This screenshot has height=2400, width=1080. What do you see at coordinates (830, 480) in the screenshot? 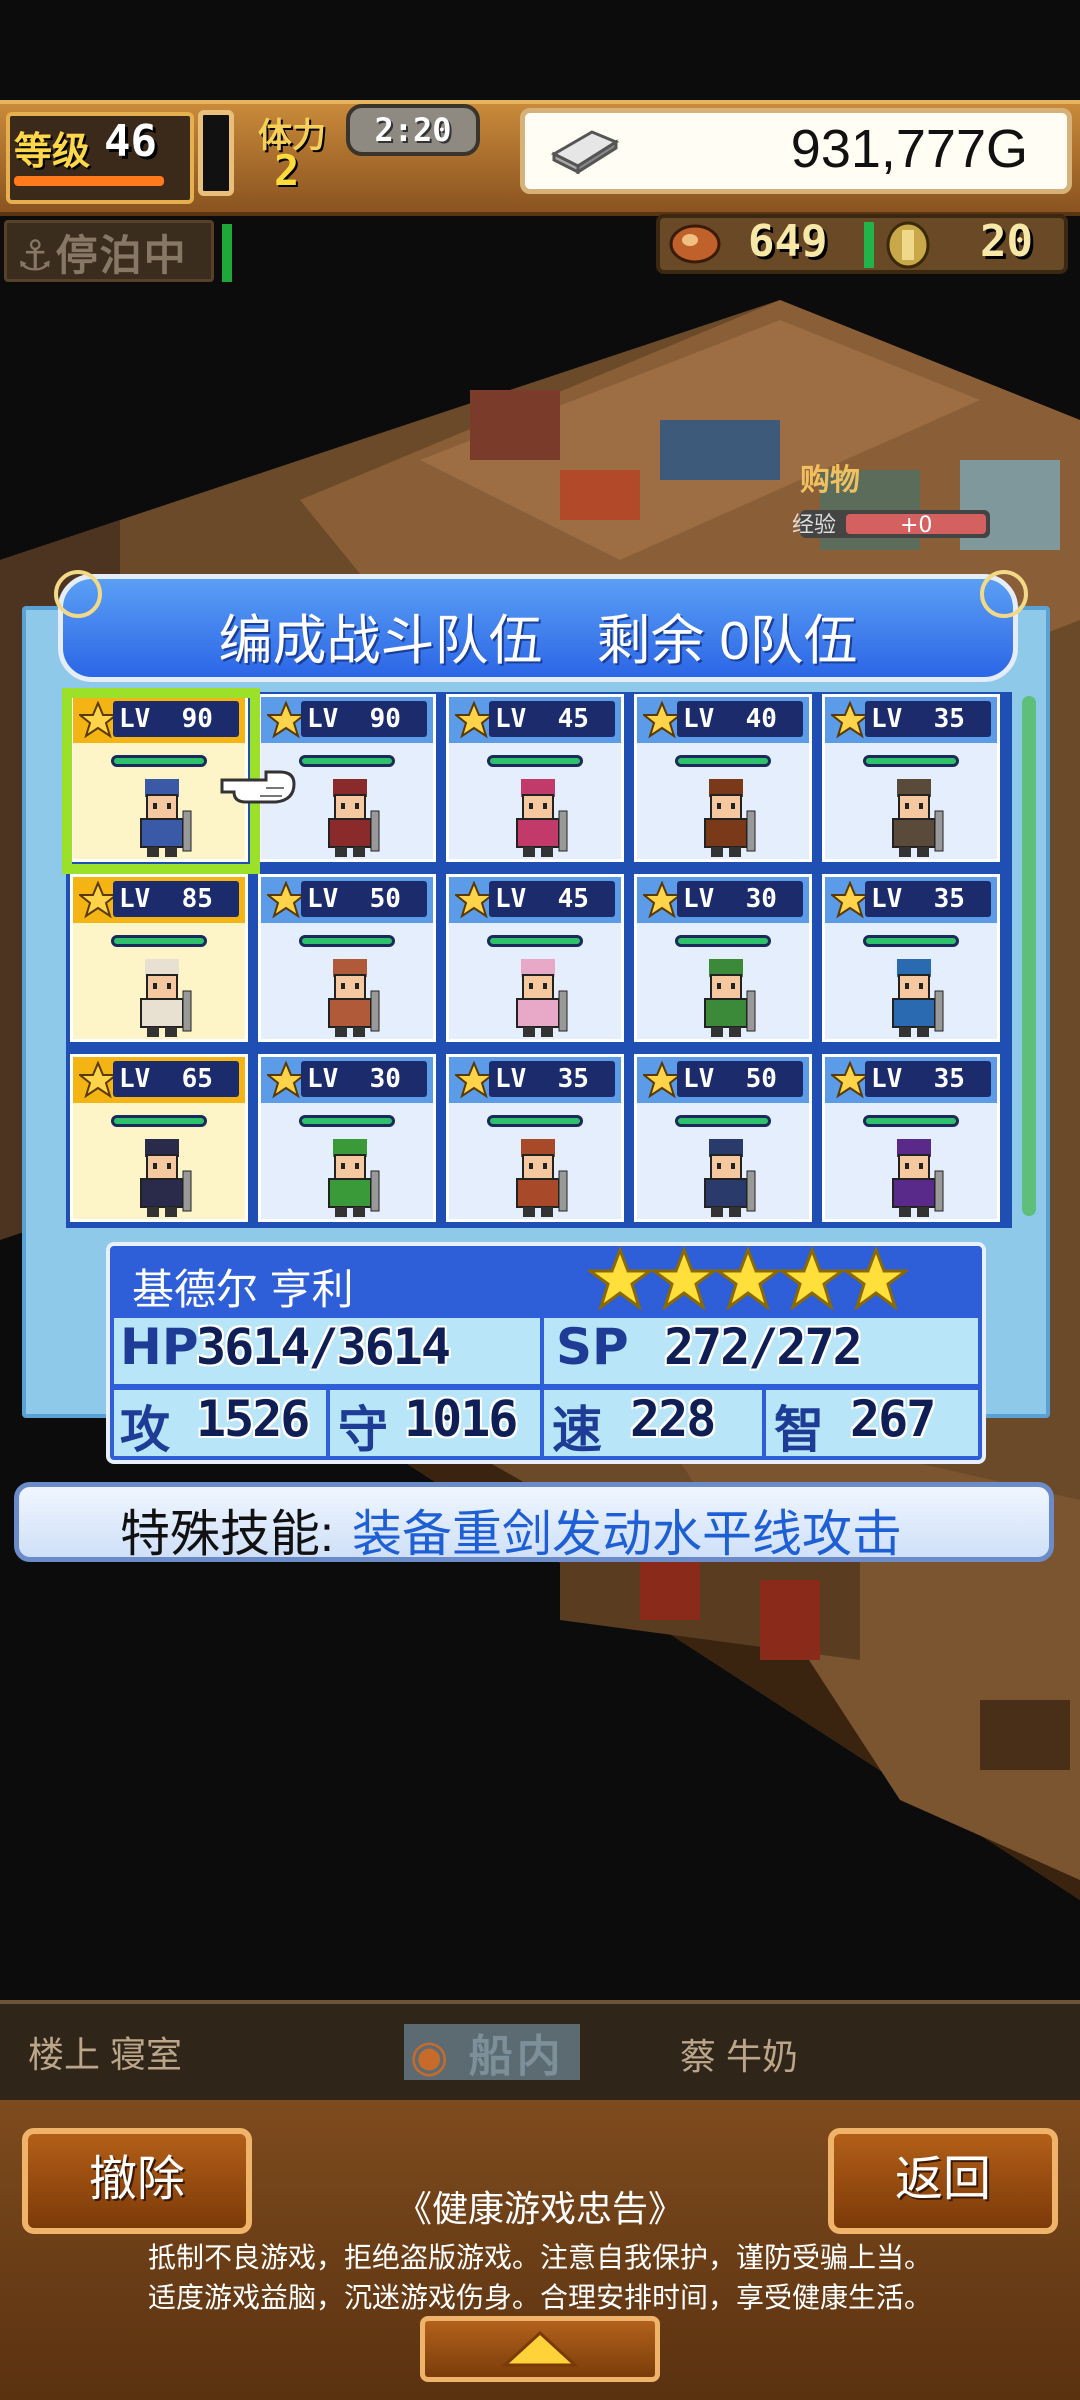
I see `svg-text: 购物` at bounding box center [830, 480].